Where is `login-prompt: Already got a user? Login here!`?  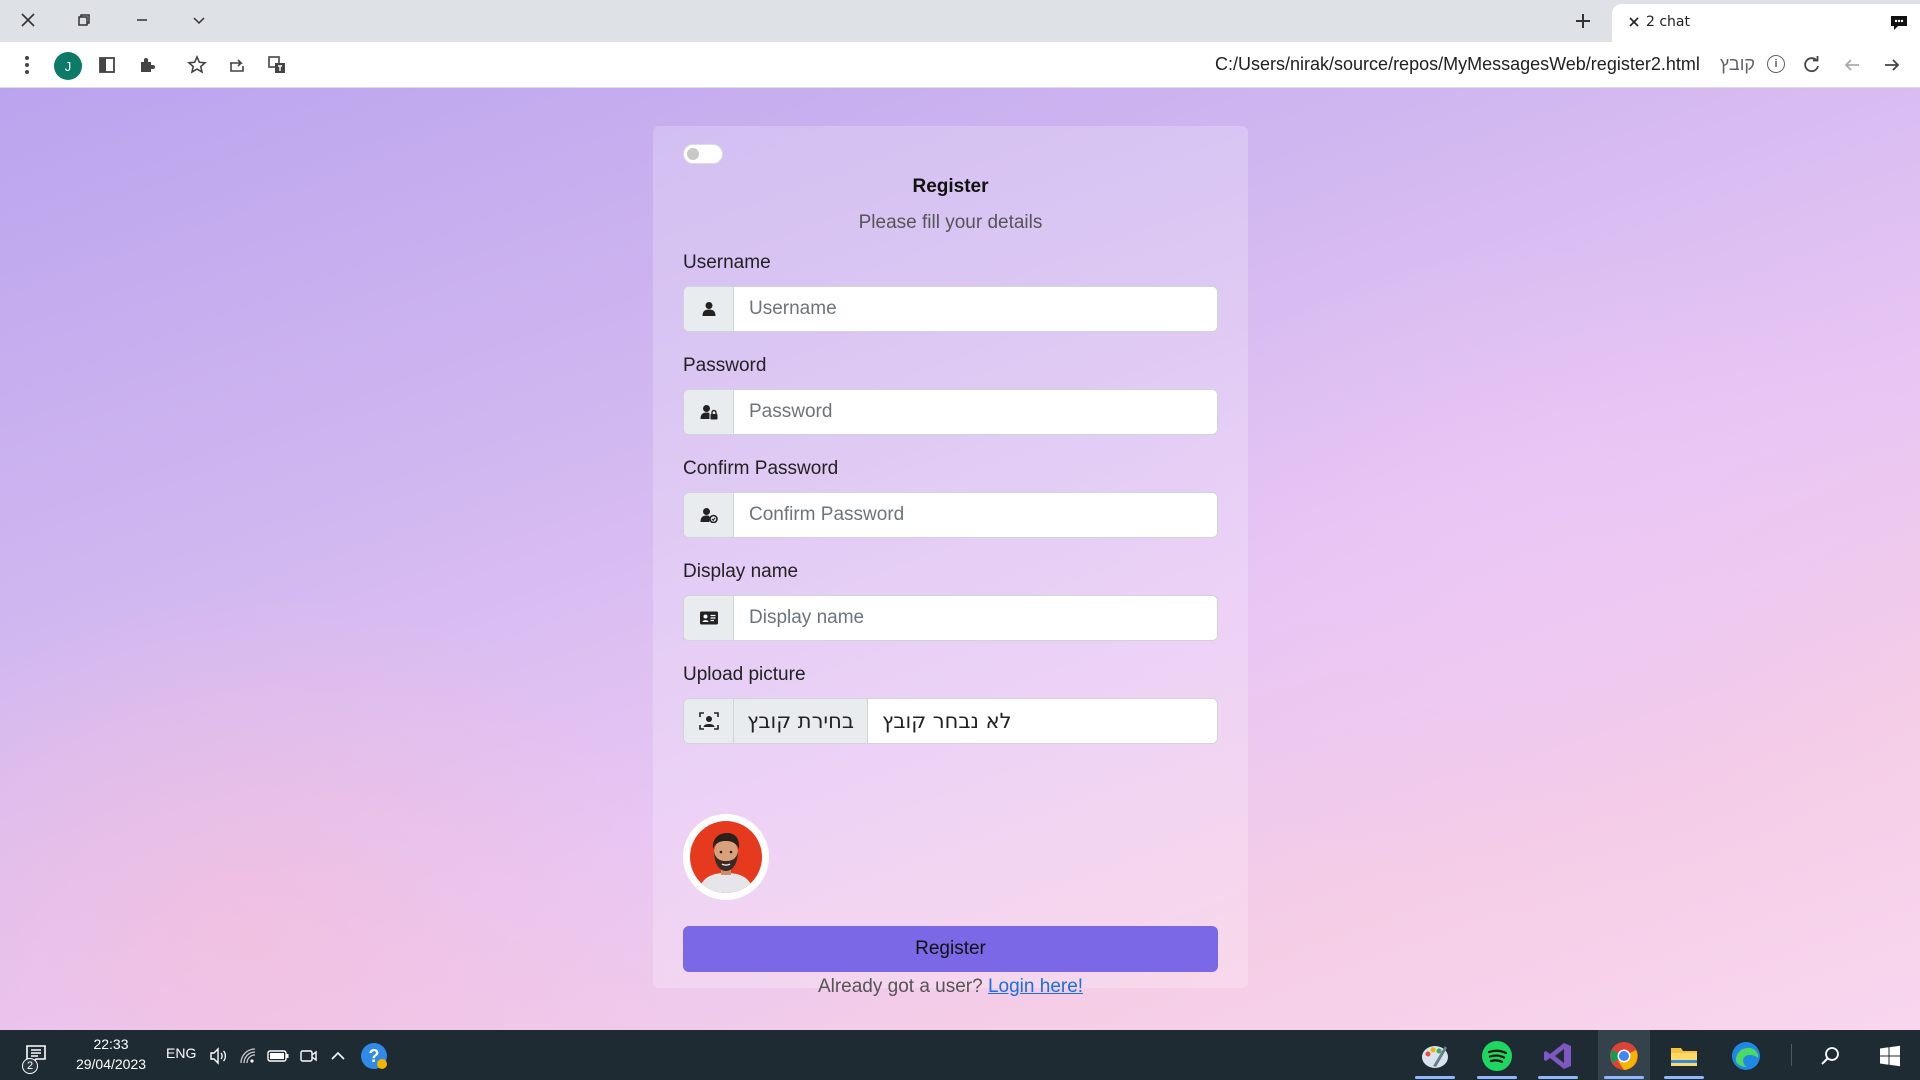
login-prompt: Already got a user? Login here! is located at coordinates (950, 987).